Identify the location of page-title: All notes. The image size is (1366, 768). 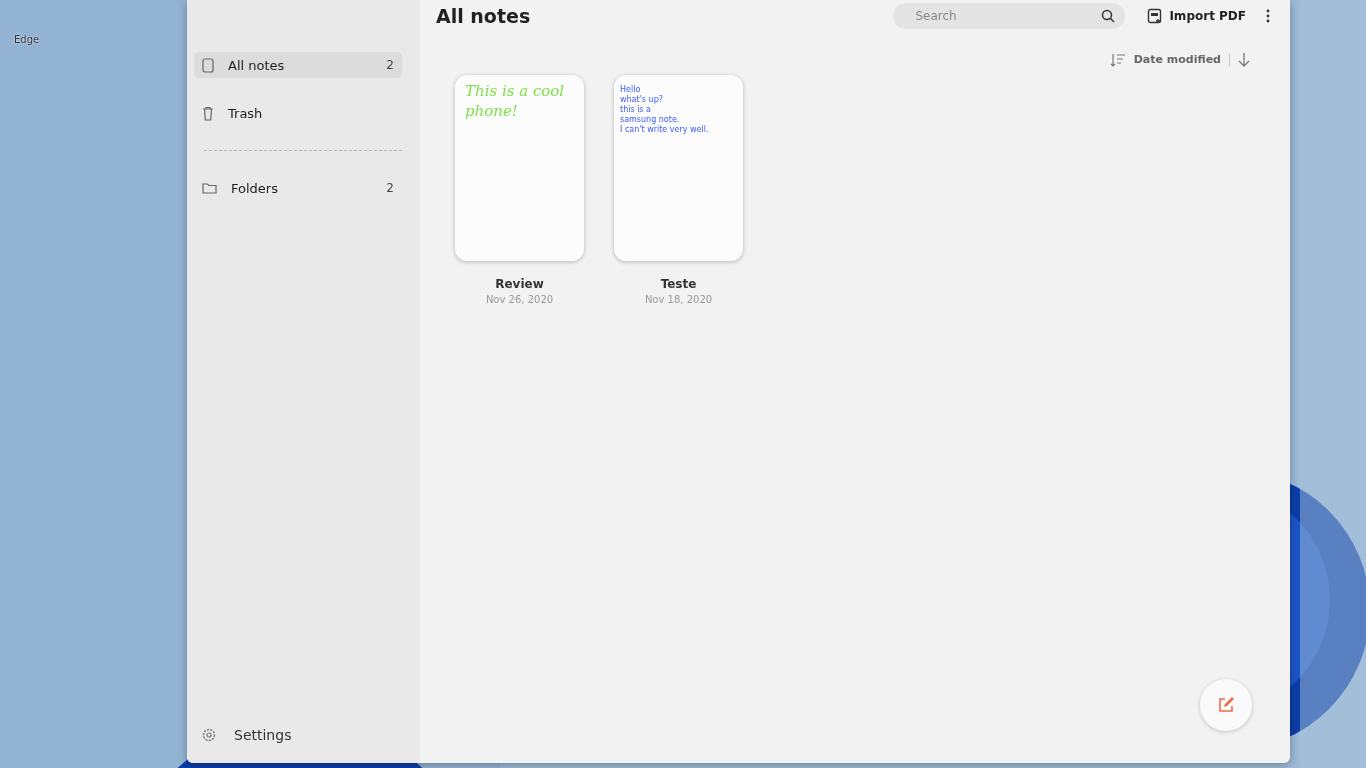
(484, 16).